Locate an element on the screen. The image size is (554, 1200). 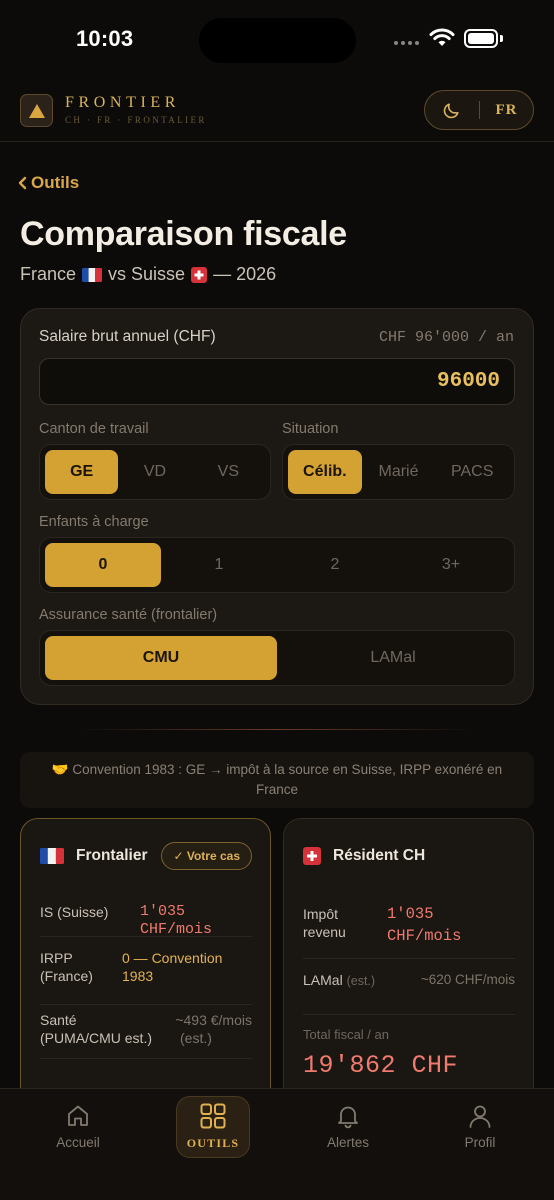
canton-option-vs: VS is located at coordinates (228, 472).